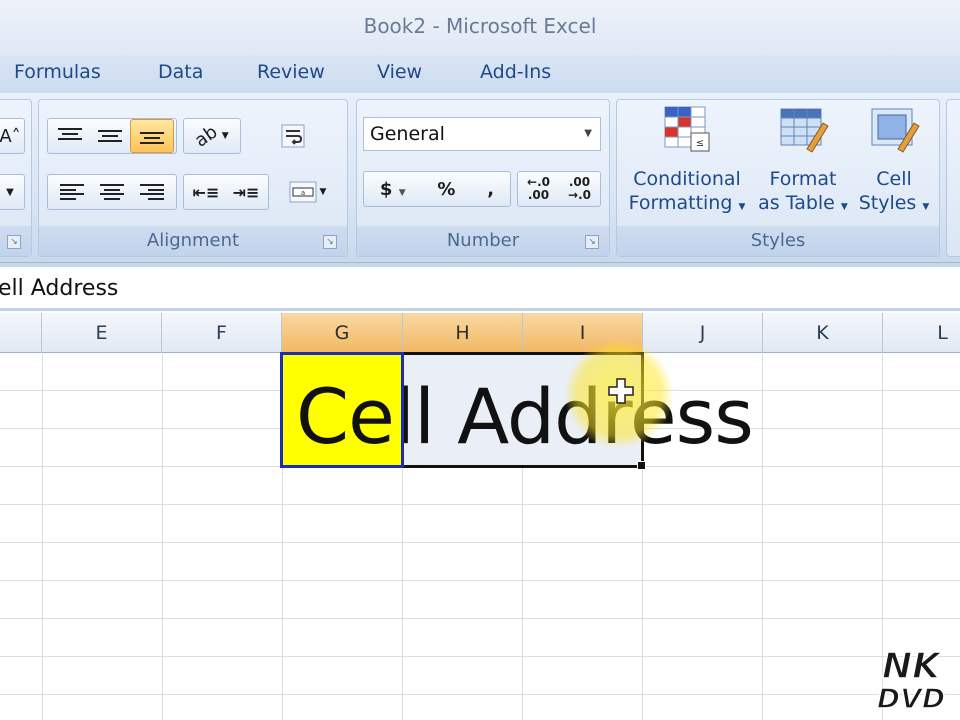  Describe the element at coordinates (911, 697) in the screenshot. I see `watermark-line2: DVD` at that location.